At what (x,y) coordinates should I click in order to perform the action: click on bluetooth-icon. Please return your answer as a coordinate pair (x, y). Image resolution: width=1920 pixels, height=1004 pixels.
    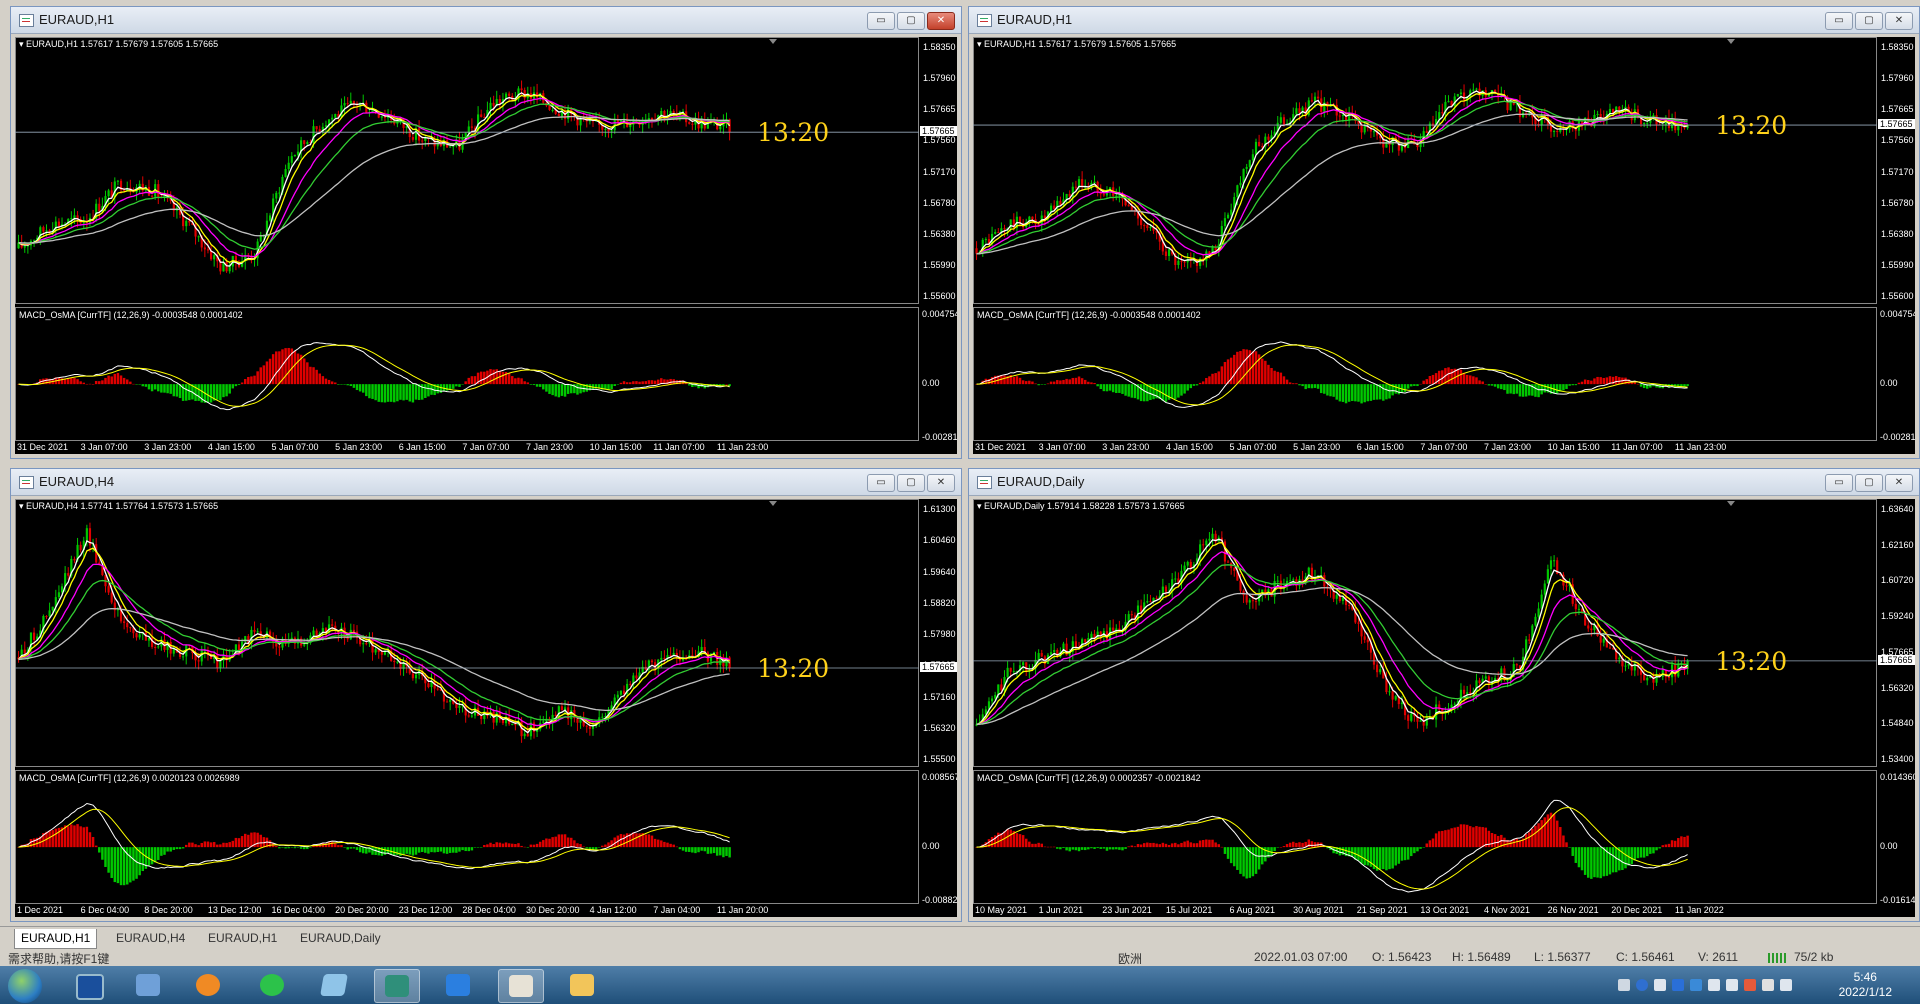
    Looking at the image, I should click on (1678, 985).